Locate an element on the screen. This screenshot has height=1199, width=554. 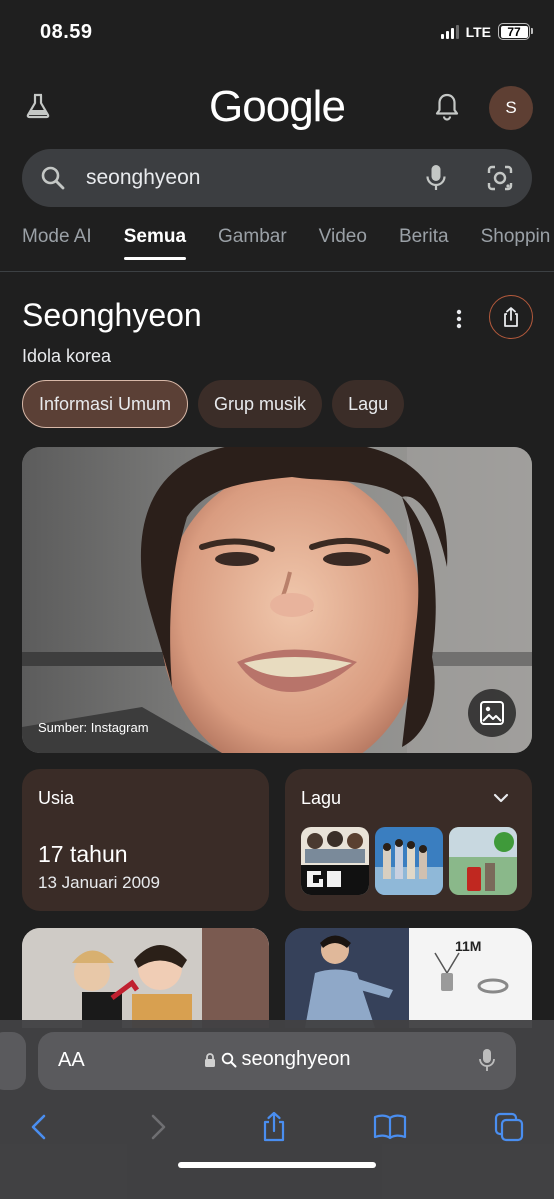
knowledge-chips: Informasi Umum Grup musik Lagu is located at coordinates (213, 404).